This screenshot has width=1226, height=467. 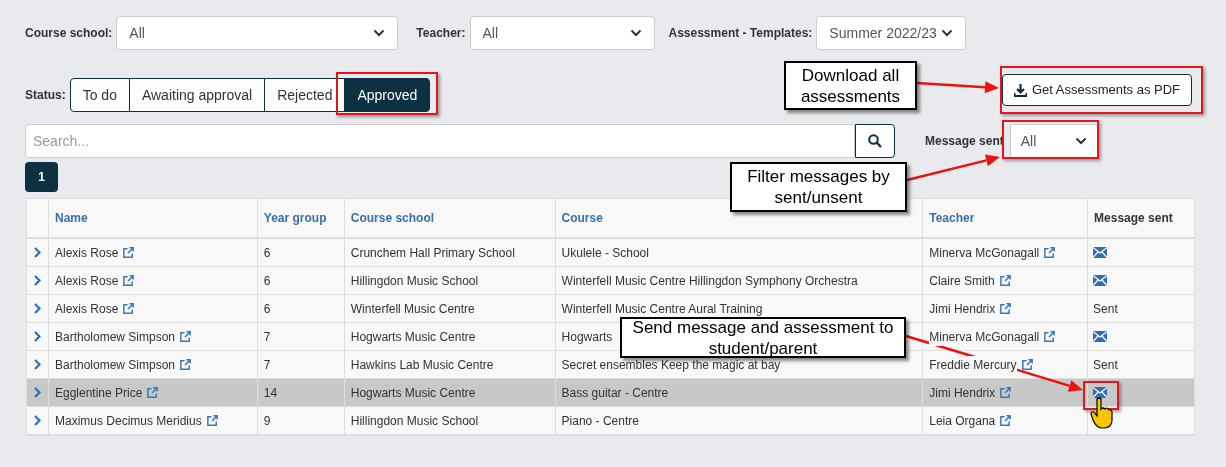 What do you see at coordinates (99, 95) in the screenshot?
I see `status-tab: To do` at bounding box center [99, 95].